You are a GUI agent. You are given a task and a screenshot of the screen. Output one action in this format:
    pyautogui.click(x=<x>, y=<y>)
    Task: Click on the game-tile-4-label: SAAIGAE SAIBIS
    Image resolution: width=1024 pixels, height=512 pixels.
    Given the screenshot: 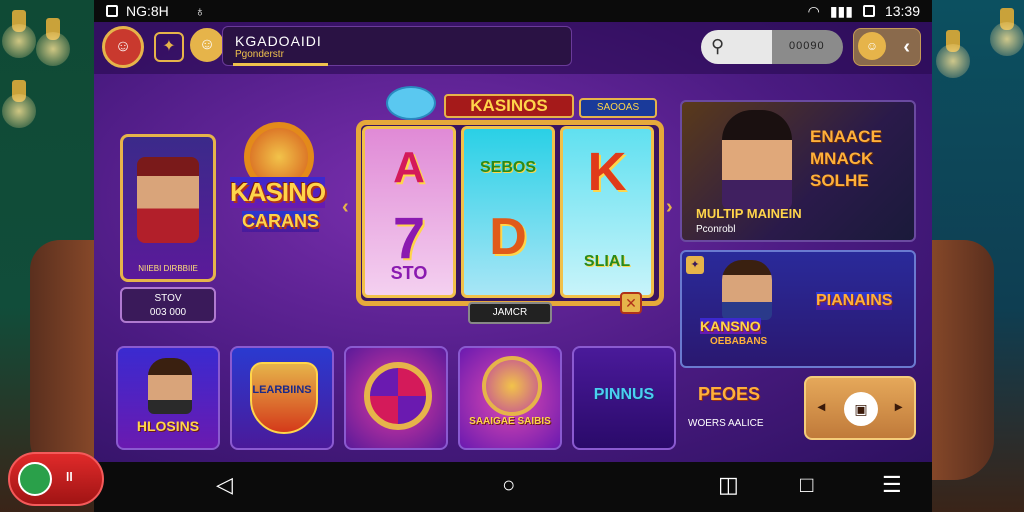 What is the action you would take?
    pyautogui.click(x=510, y=421)
    